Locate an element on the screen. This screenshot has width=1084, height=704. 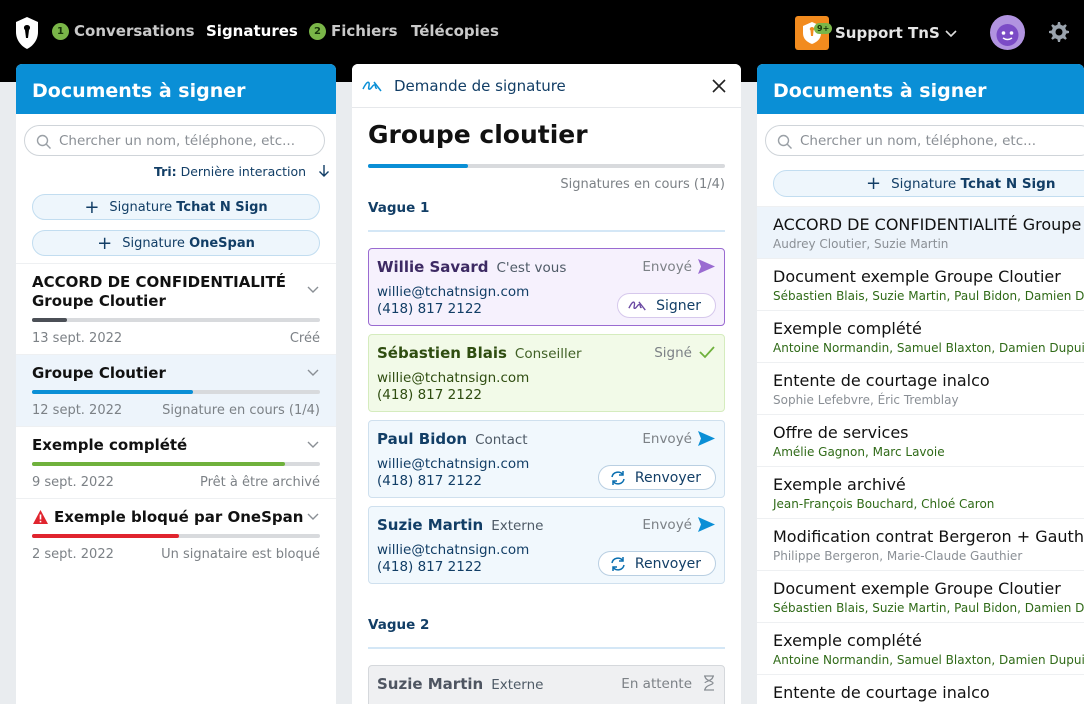
list-item-title: Modification contrat Bergeron + Gauthier is located at coordinates (928, 536).